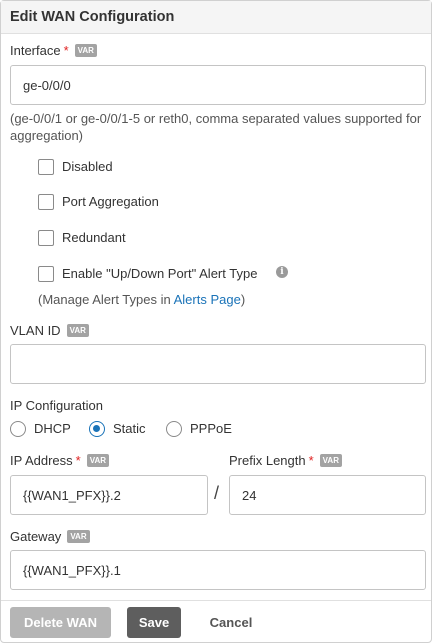 Image resolution: width=432 pixels, height=643 pixels. I want to click on manage-alerts-suffix: ), so click(243, 299).